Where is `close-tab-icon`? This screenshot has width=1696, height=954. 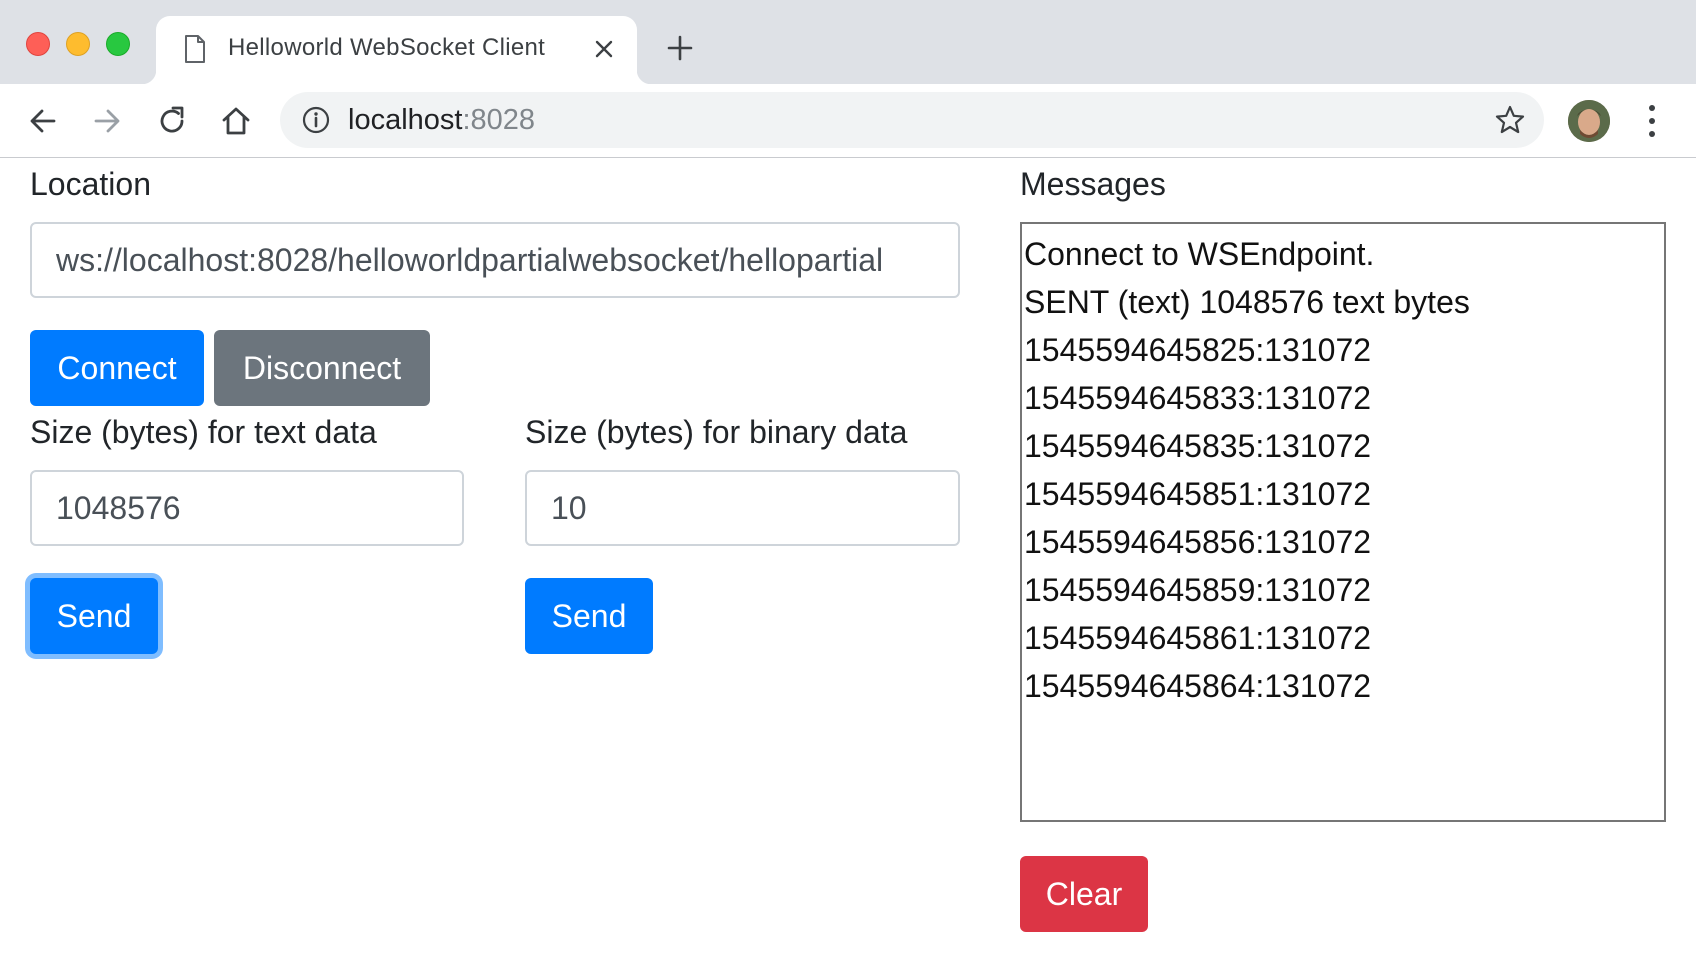
close-tab-icon is located at coordinates (604, 49).